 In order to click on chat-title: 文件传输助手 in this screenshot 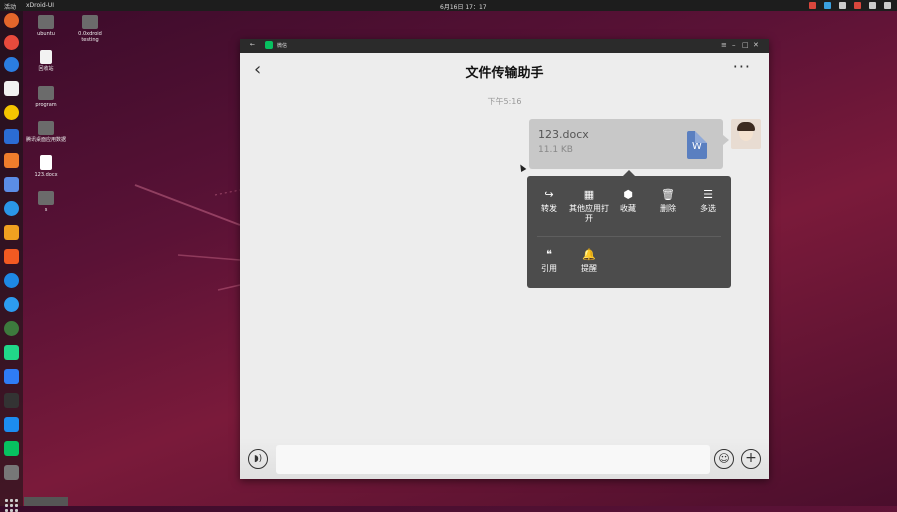, I will do `click(504, 73)`.